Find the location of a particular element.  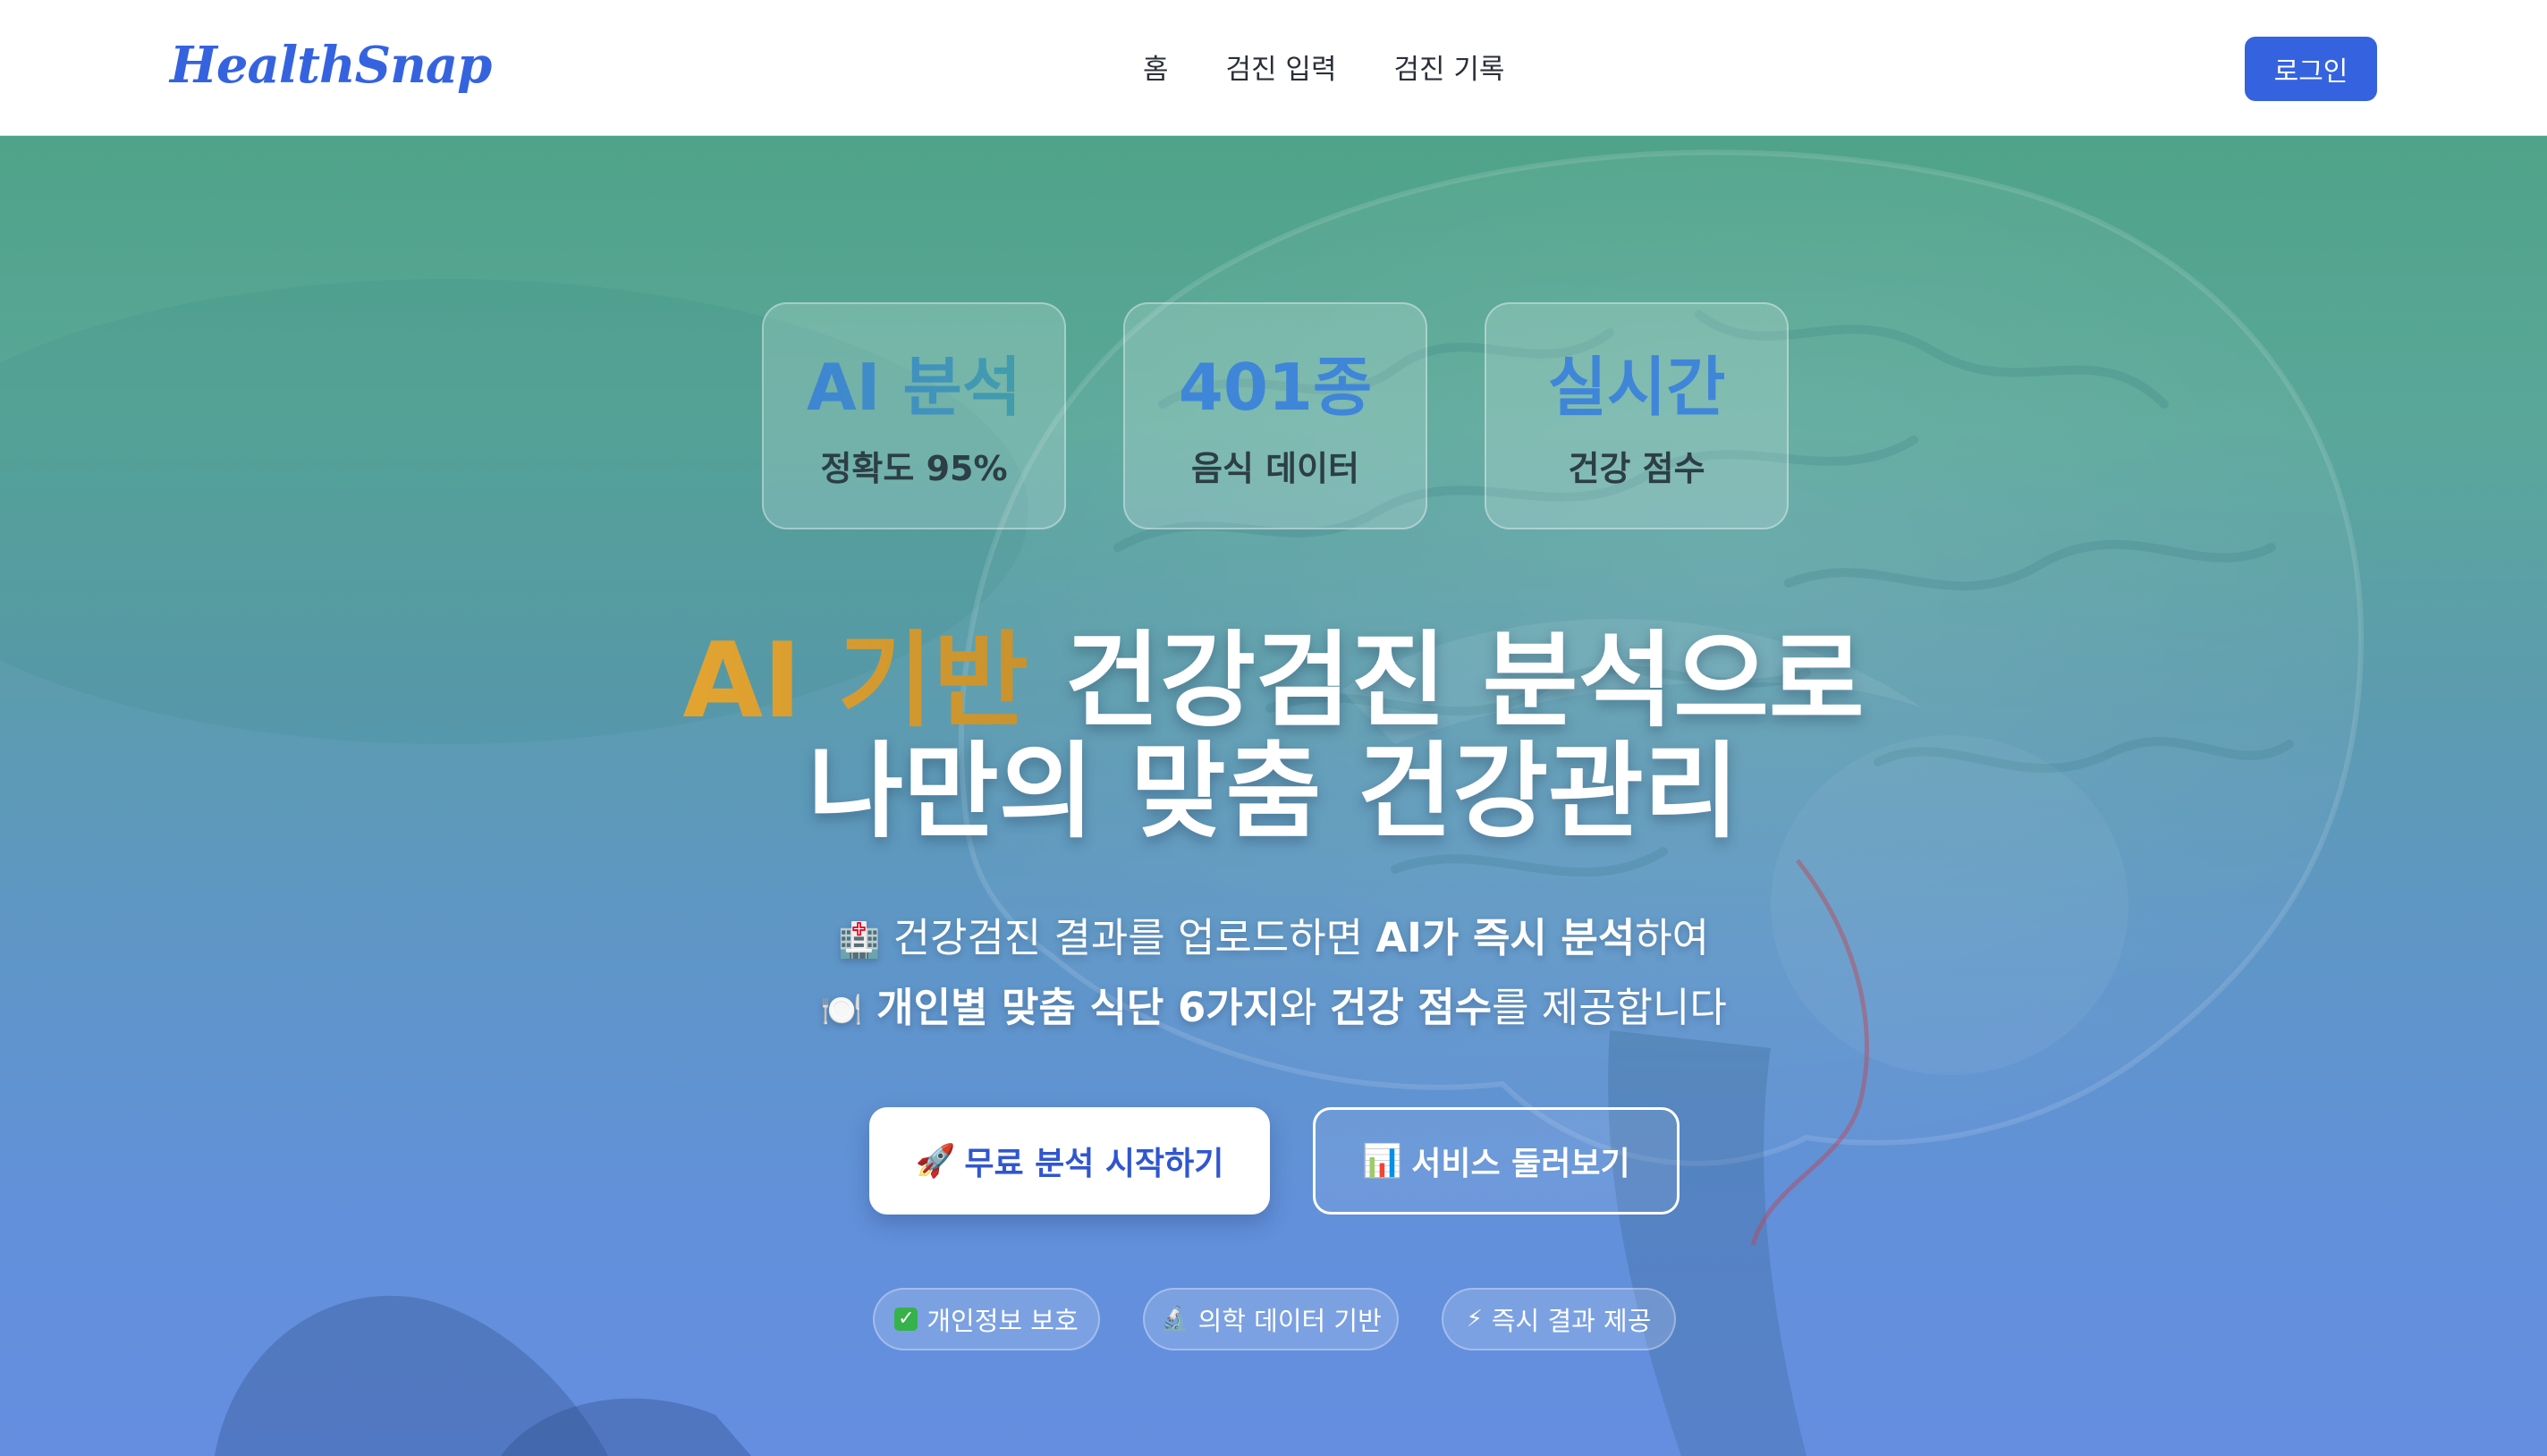

check-icon: ✓ is located at coordinates (906, 1319).